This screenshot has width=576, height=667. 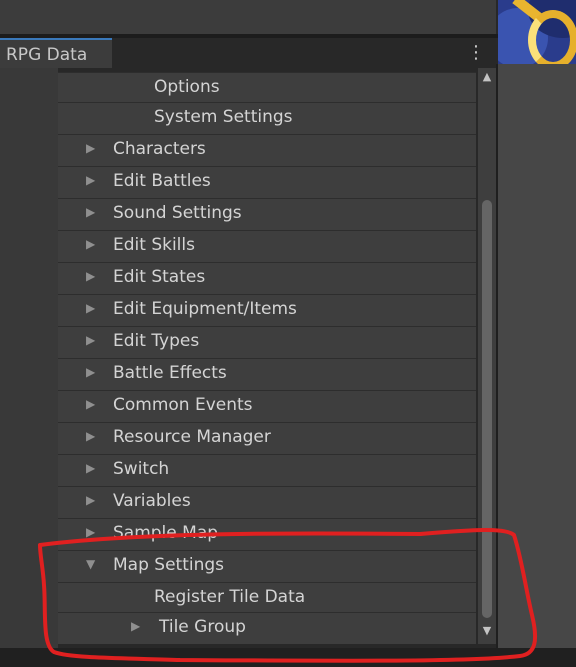 What do you see at coordinates (267, 342) in the screenshot?
I see `tree-item: ▶ Edit Types` at bounding box center [267, 342].